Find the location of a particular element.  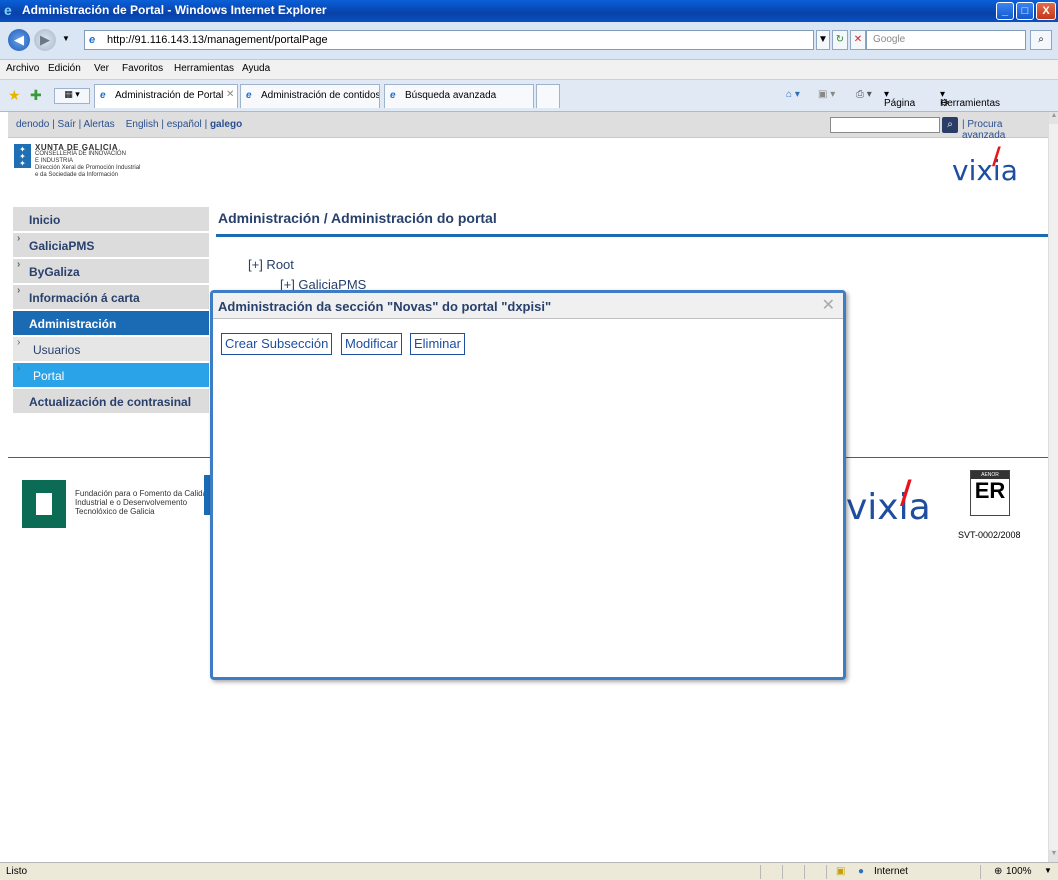

zoom-level: 100% is located at coordinates (1019, 871).